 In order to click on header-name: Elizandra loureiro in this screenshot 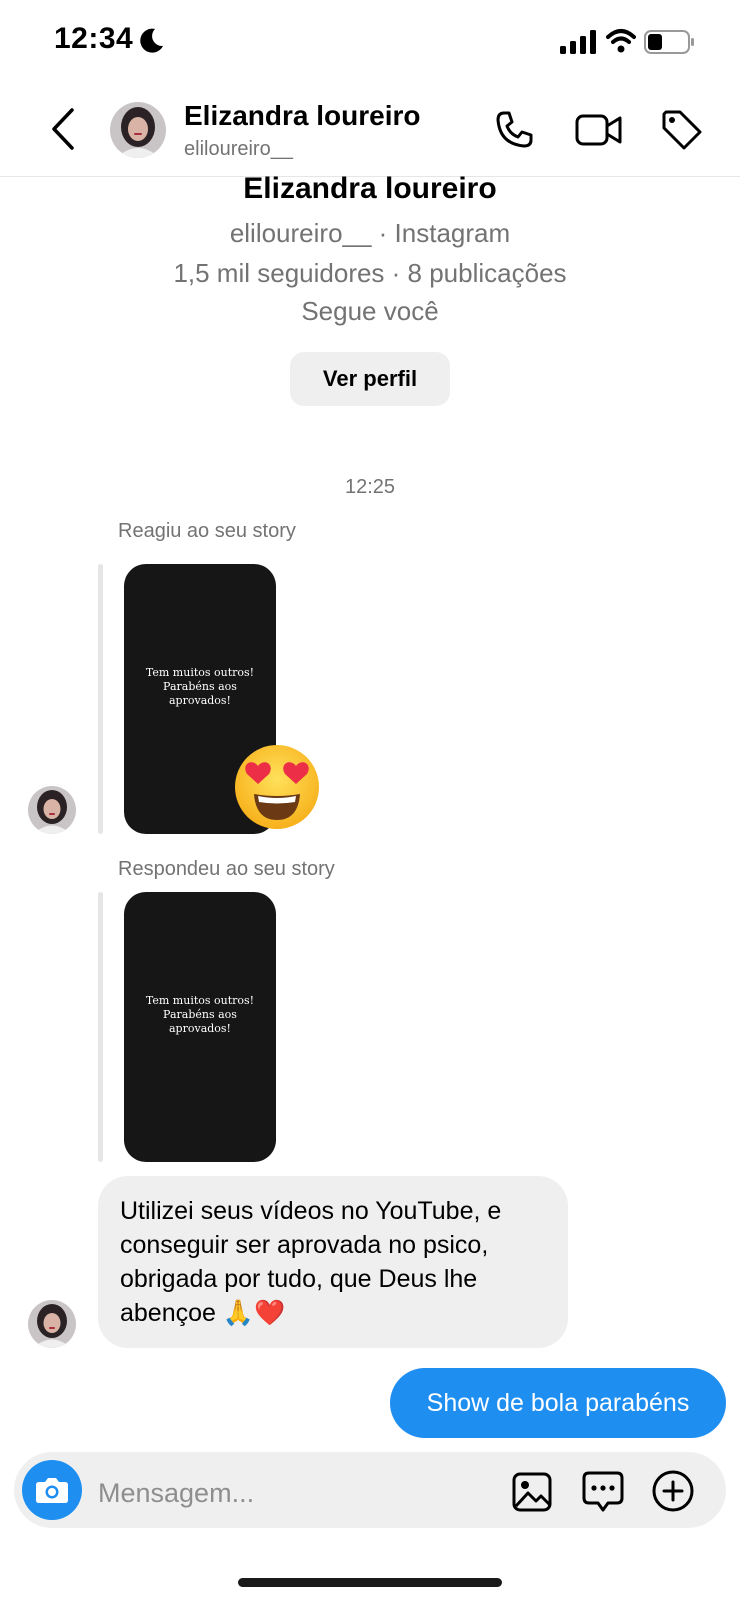, I will do `click(302, 116)`.